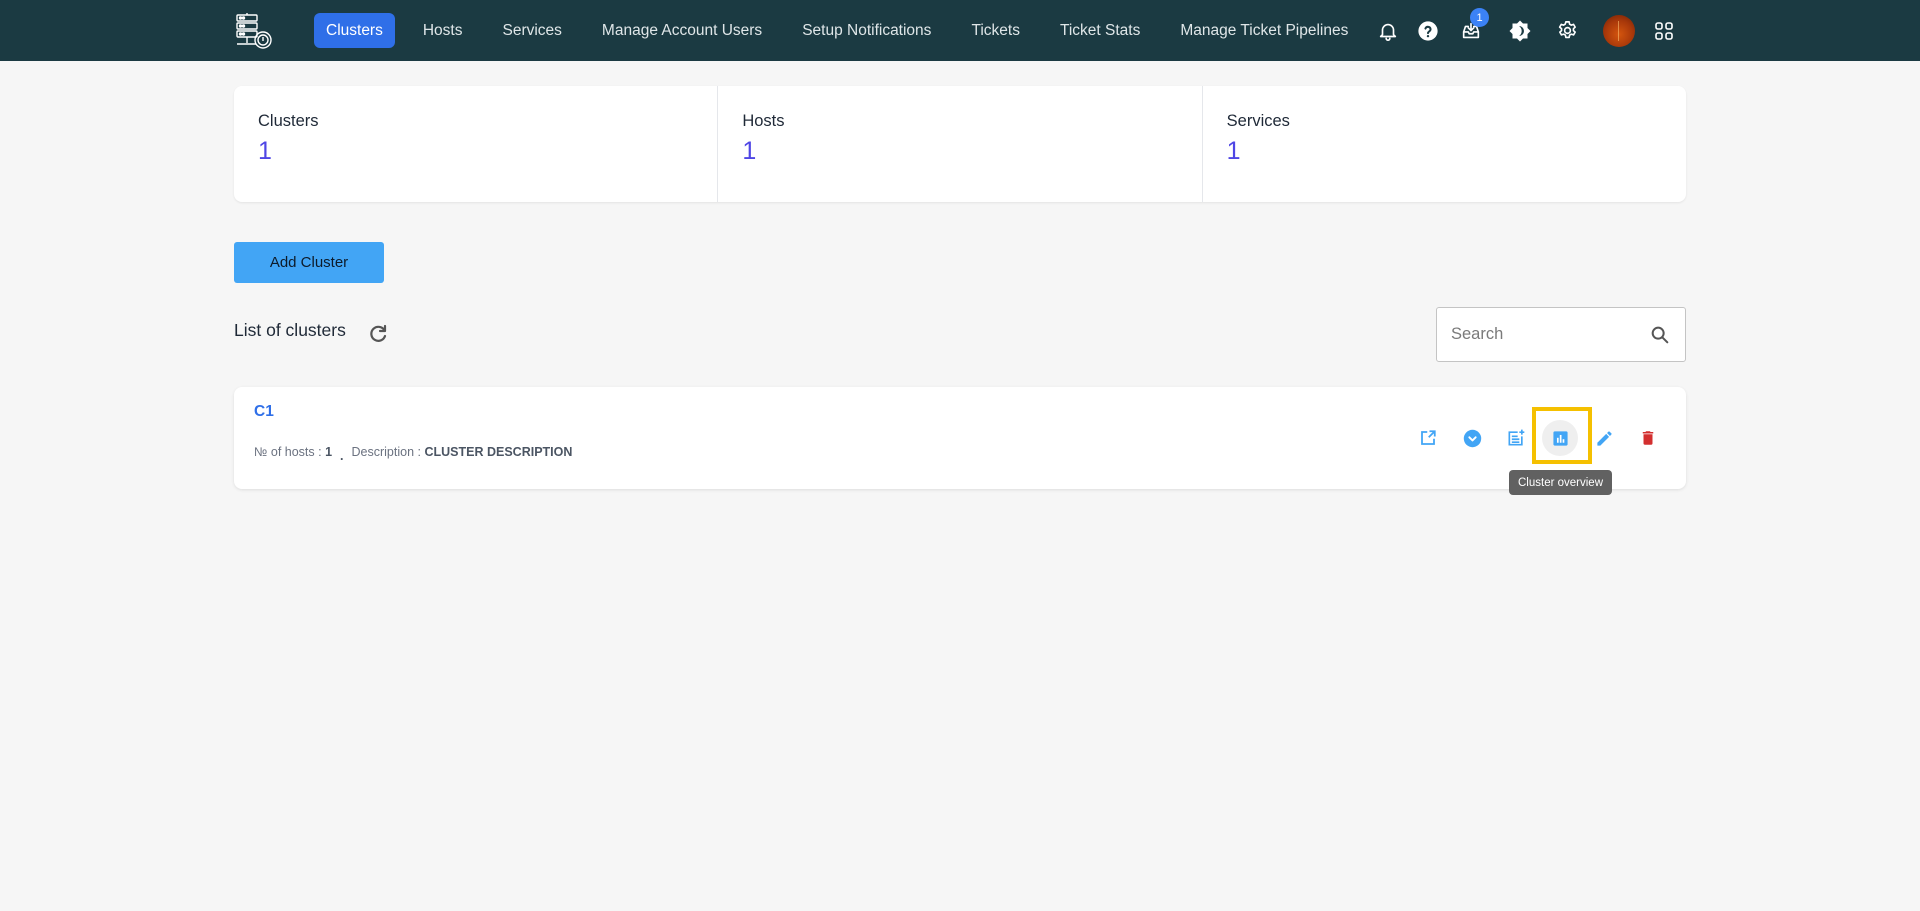 The height and width of the screenshot is (911, 1920). I want to click on search-field, so click(1561, 334).